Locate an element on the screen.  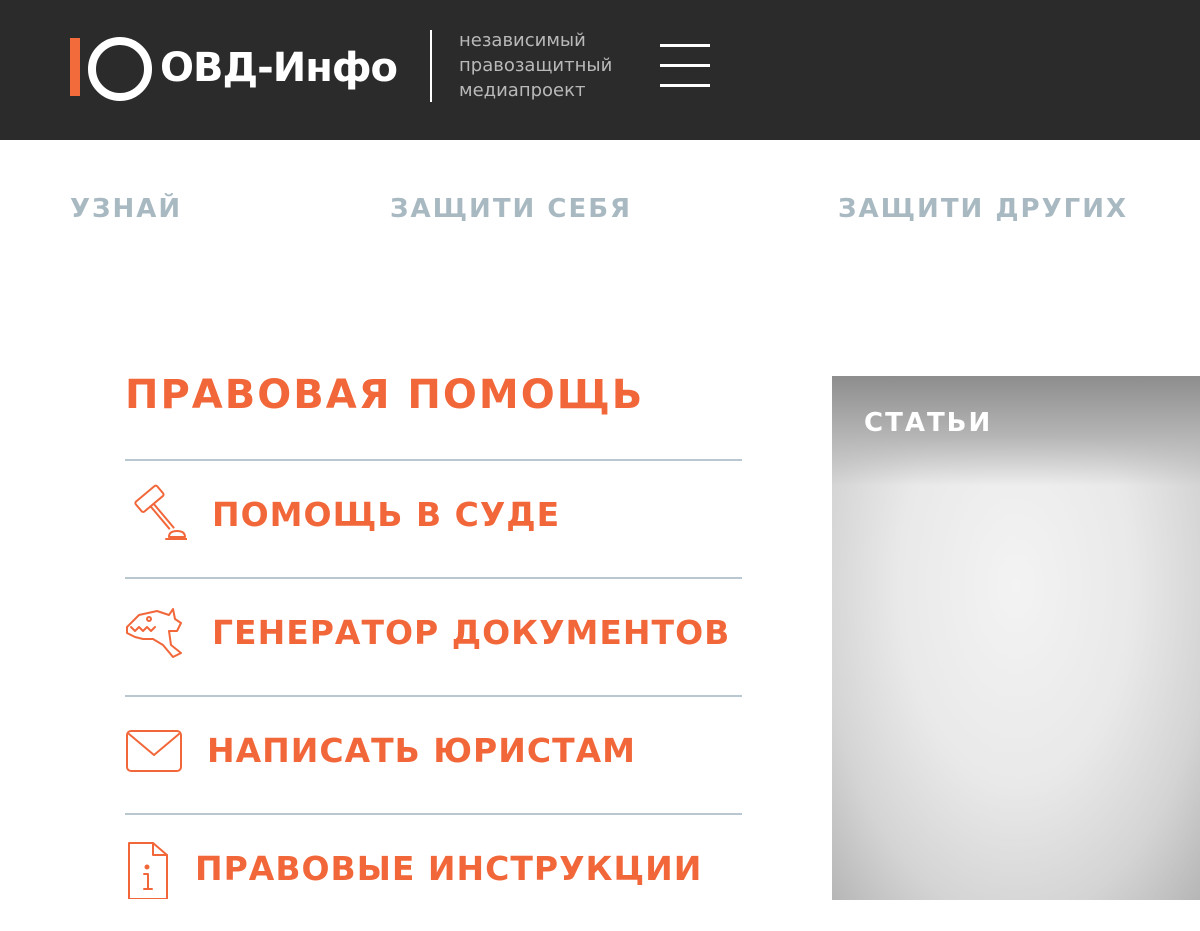
nav-item-protect-others: ЗАЩИТИ ДРУГИХ is located at coordinates (983, 209).